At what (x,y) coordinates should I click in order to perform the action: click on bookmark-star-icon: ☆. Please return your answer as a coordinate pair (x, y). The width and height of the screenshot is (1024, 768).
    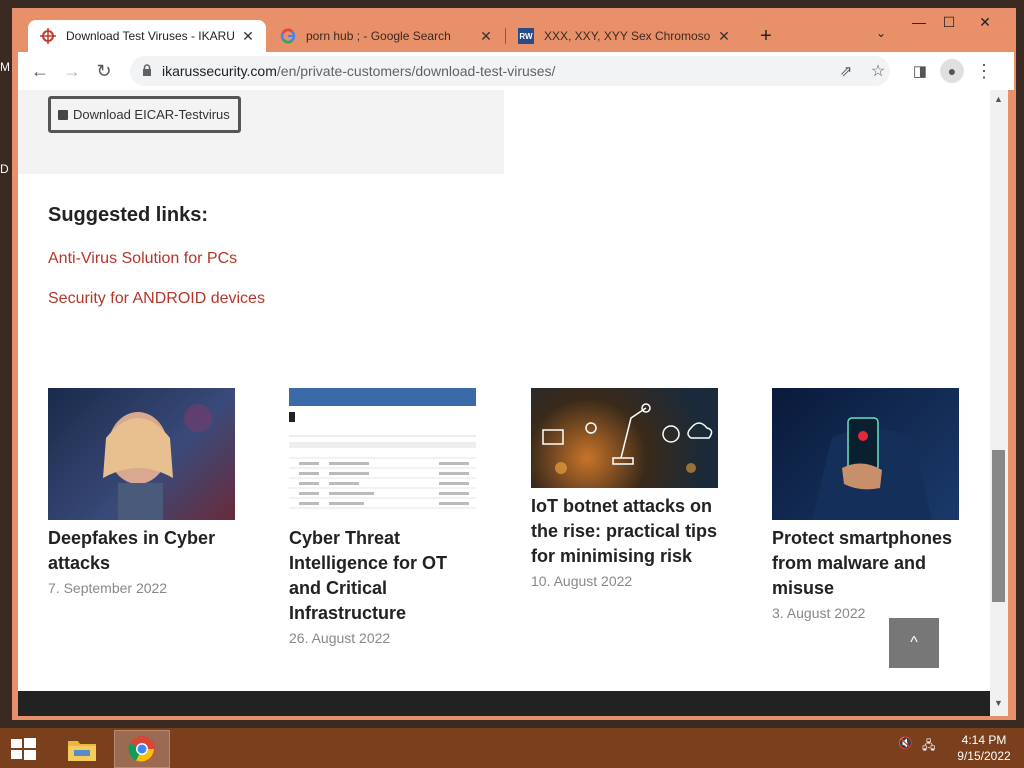
    Looking at the image, I should click on (878, 71).